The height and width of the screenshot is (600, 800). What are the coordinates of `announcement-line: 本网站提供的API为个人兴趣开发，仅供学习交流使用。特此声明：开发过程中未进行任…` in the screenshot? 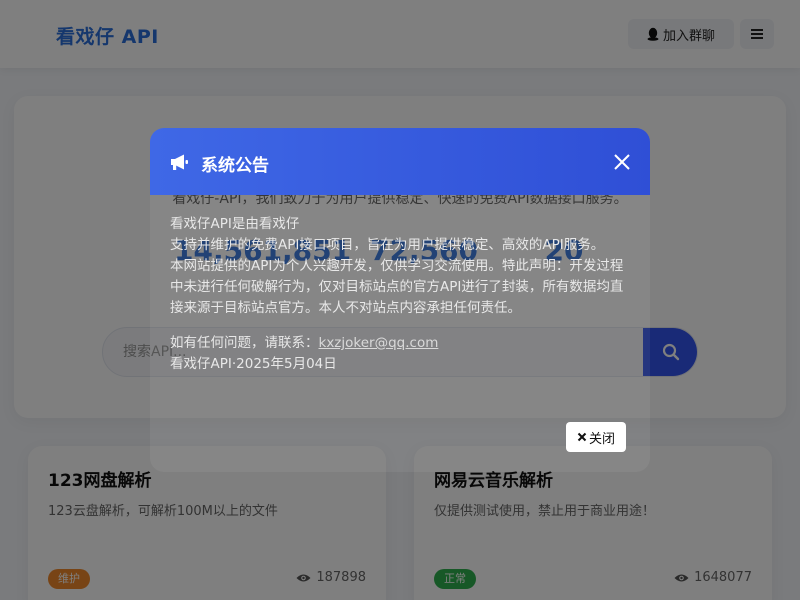 It's located at (397, 287).